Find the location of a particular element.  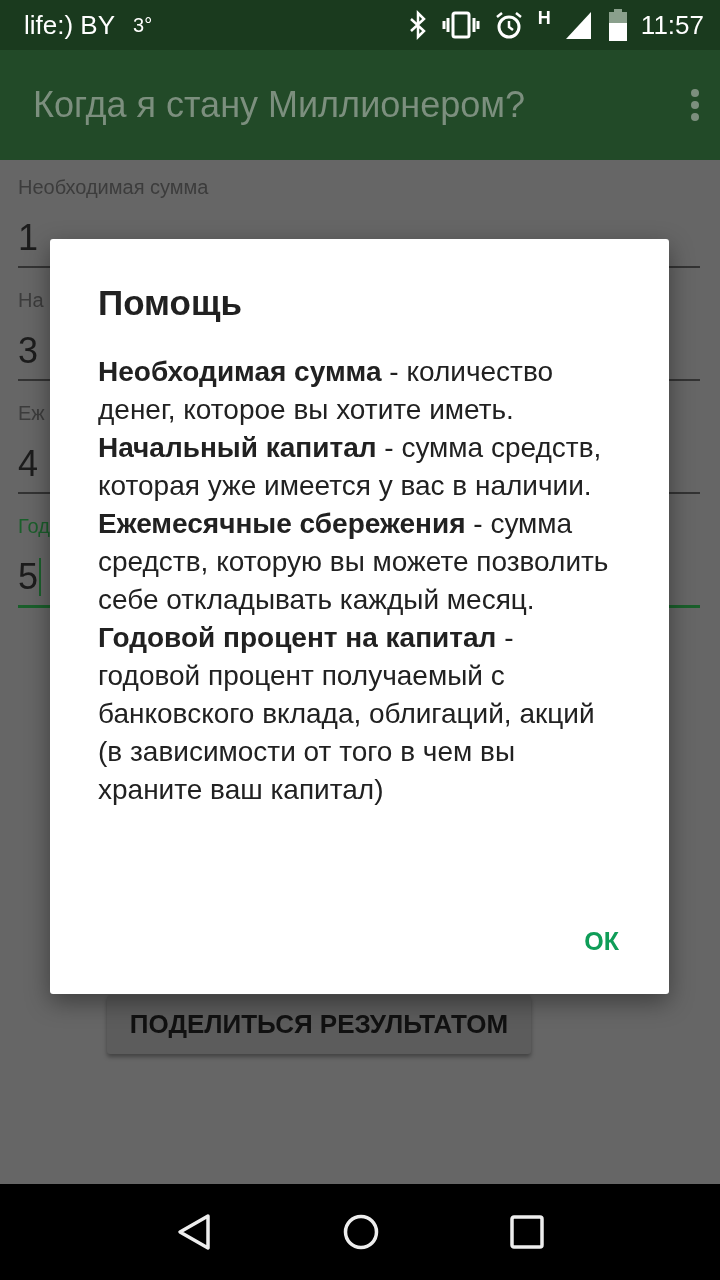

input-field: 4 is located at coordinates (28, 464).